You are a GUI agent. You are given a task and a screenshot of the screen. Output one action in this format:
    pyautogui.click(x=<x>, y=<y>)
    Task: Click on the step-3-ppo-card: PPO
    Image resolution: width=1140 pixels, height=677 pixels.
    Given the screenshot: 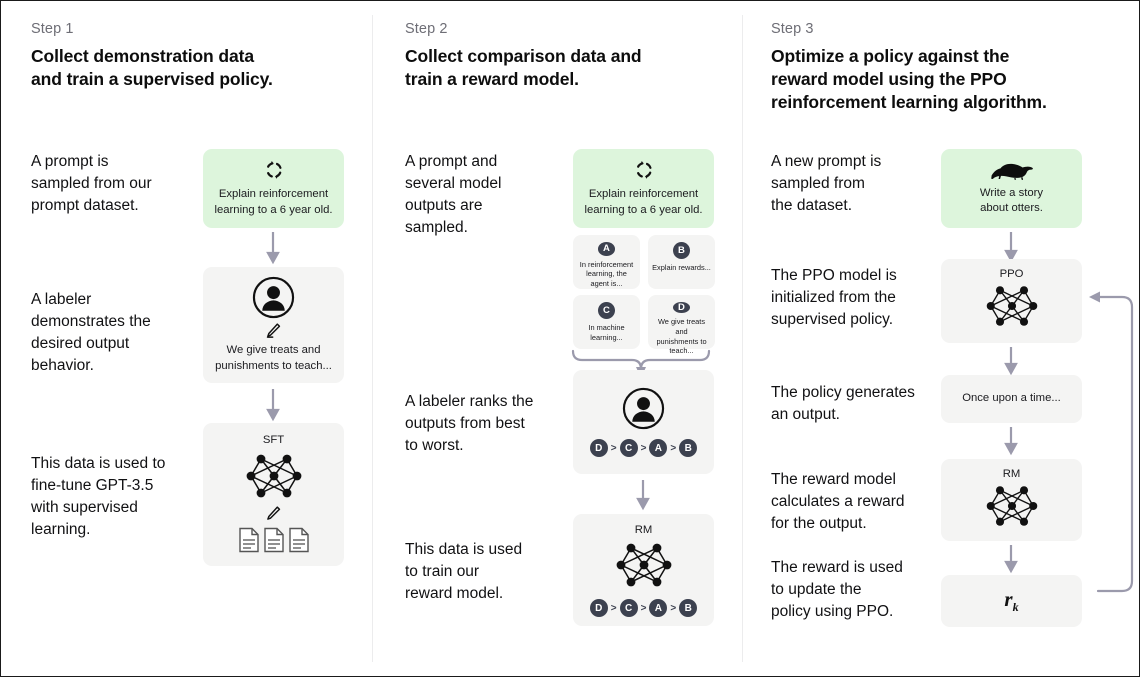 What is the action you would take?
    pyautogui.click(x=1011, y=301)
    